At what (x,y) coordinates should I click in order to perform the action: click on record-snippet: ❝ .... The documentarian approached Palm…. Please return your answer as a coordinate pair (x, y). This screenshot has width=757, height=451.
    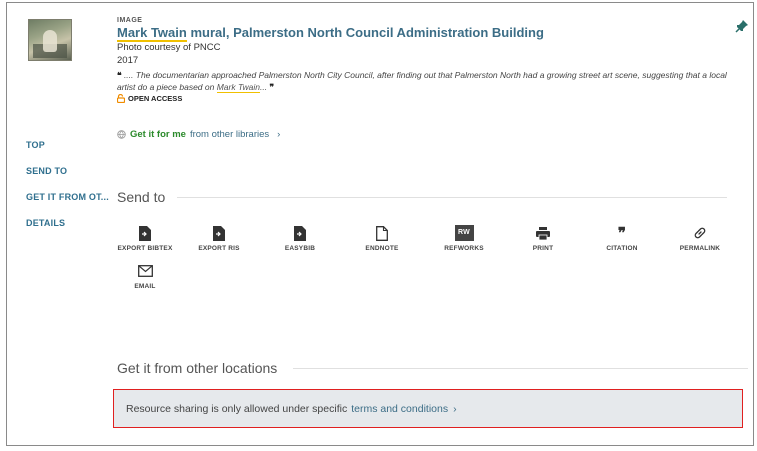
    Looking at the image, I should click on (422, 81).